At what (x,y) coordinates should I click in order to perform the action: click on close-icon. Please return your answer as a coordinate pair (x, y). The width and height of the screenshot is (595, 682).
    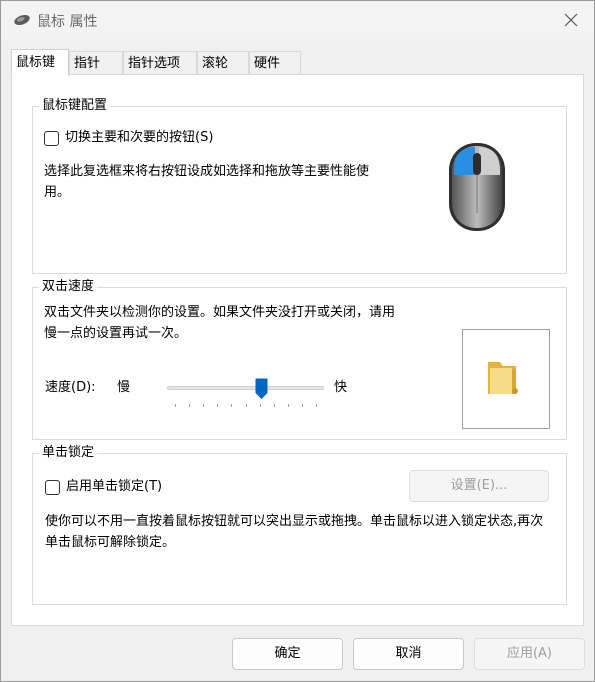
    Looking at the image, I should click on (571, 20).